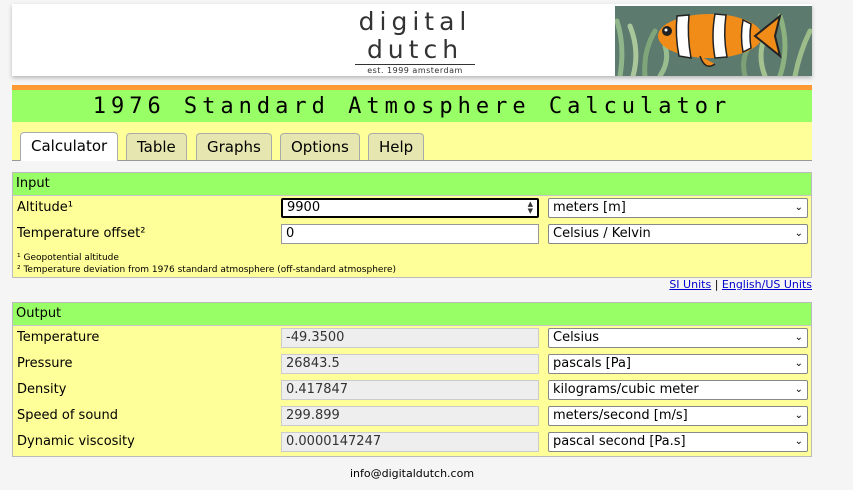 This screenshot has width=853, height=490. I want to click on pressure-unit-select: pascals [Pa] ⌄, so click(678, 364).